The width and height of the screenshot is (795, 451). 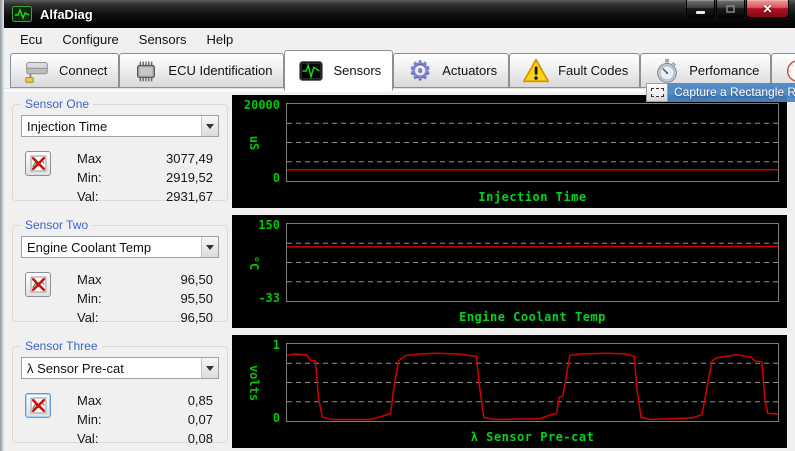 I want to click on stat-row-max: Max 0,85, so click(x=145, y=400).